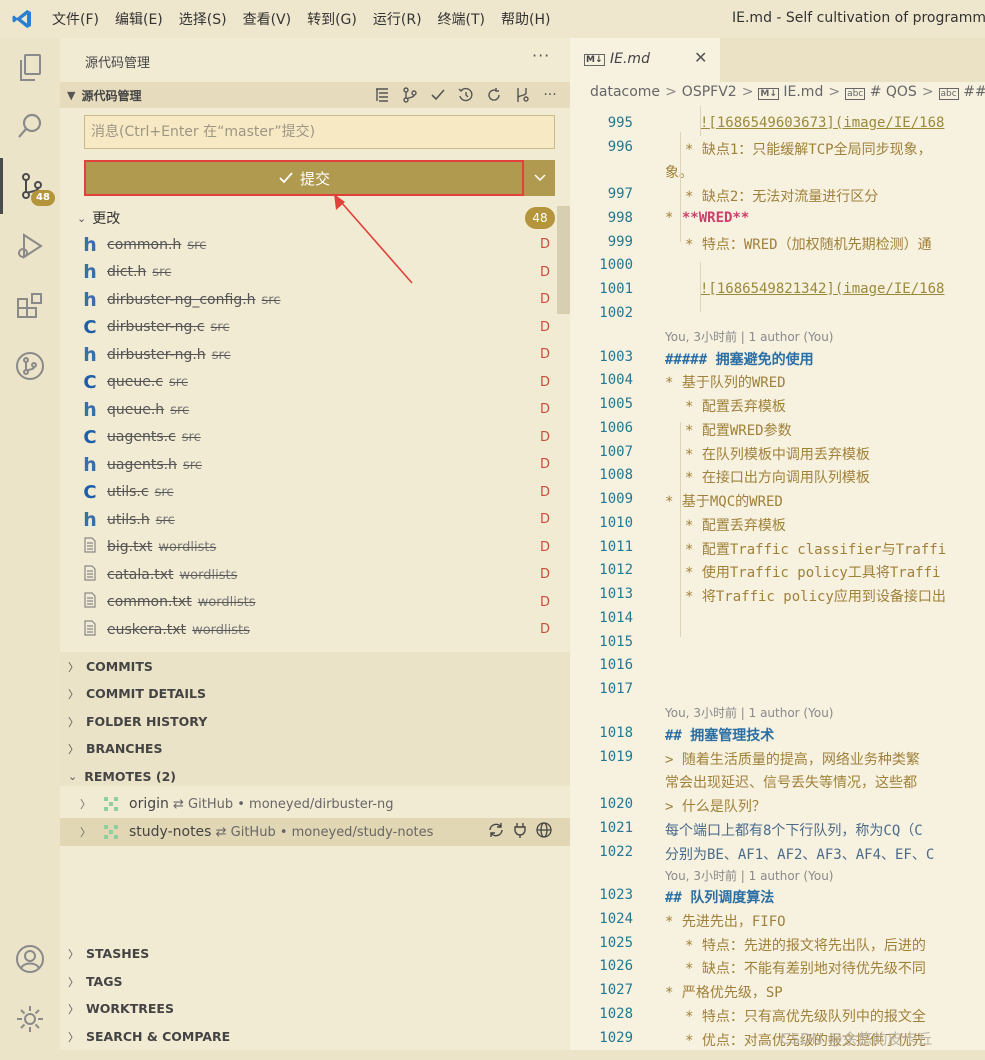 The image size is (985, 1060). I want to click on menu-run: 运行(R), so click(397, 19).